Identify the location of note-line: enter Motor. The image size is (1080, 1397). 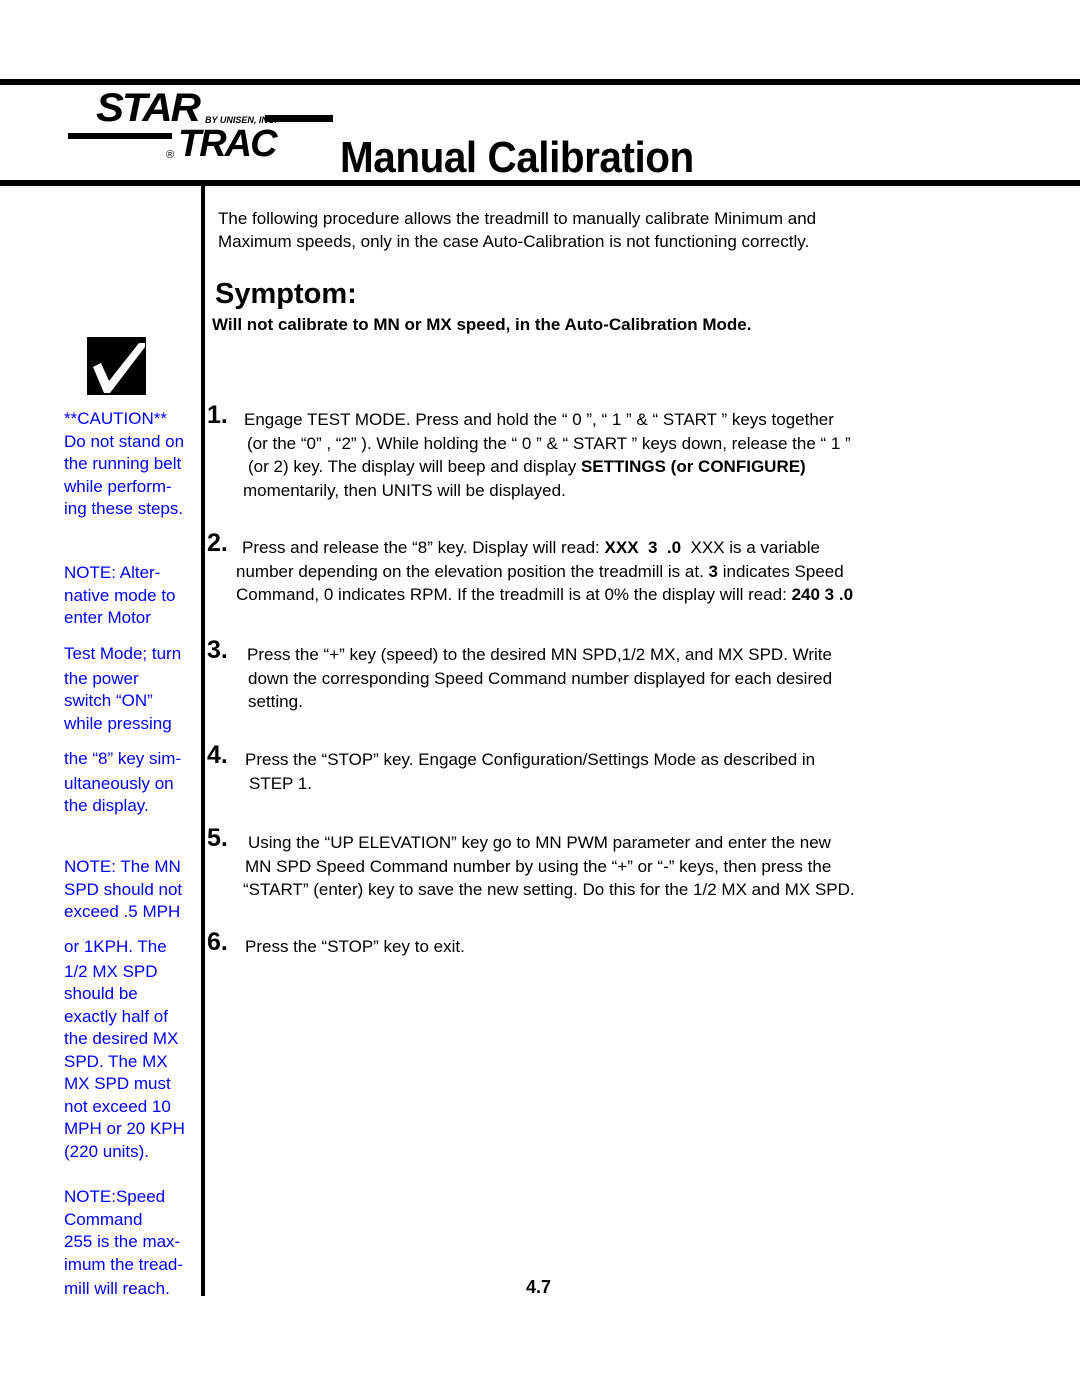
(107, 617).